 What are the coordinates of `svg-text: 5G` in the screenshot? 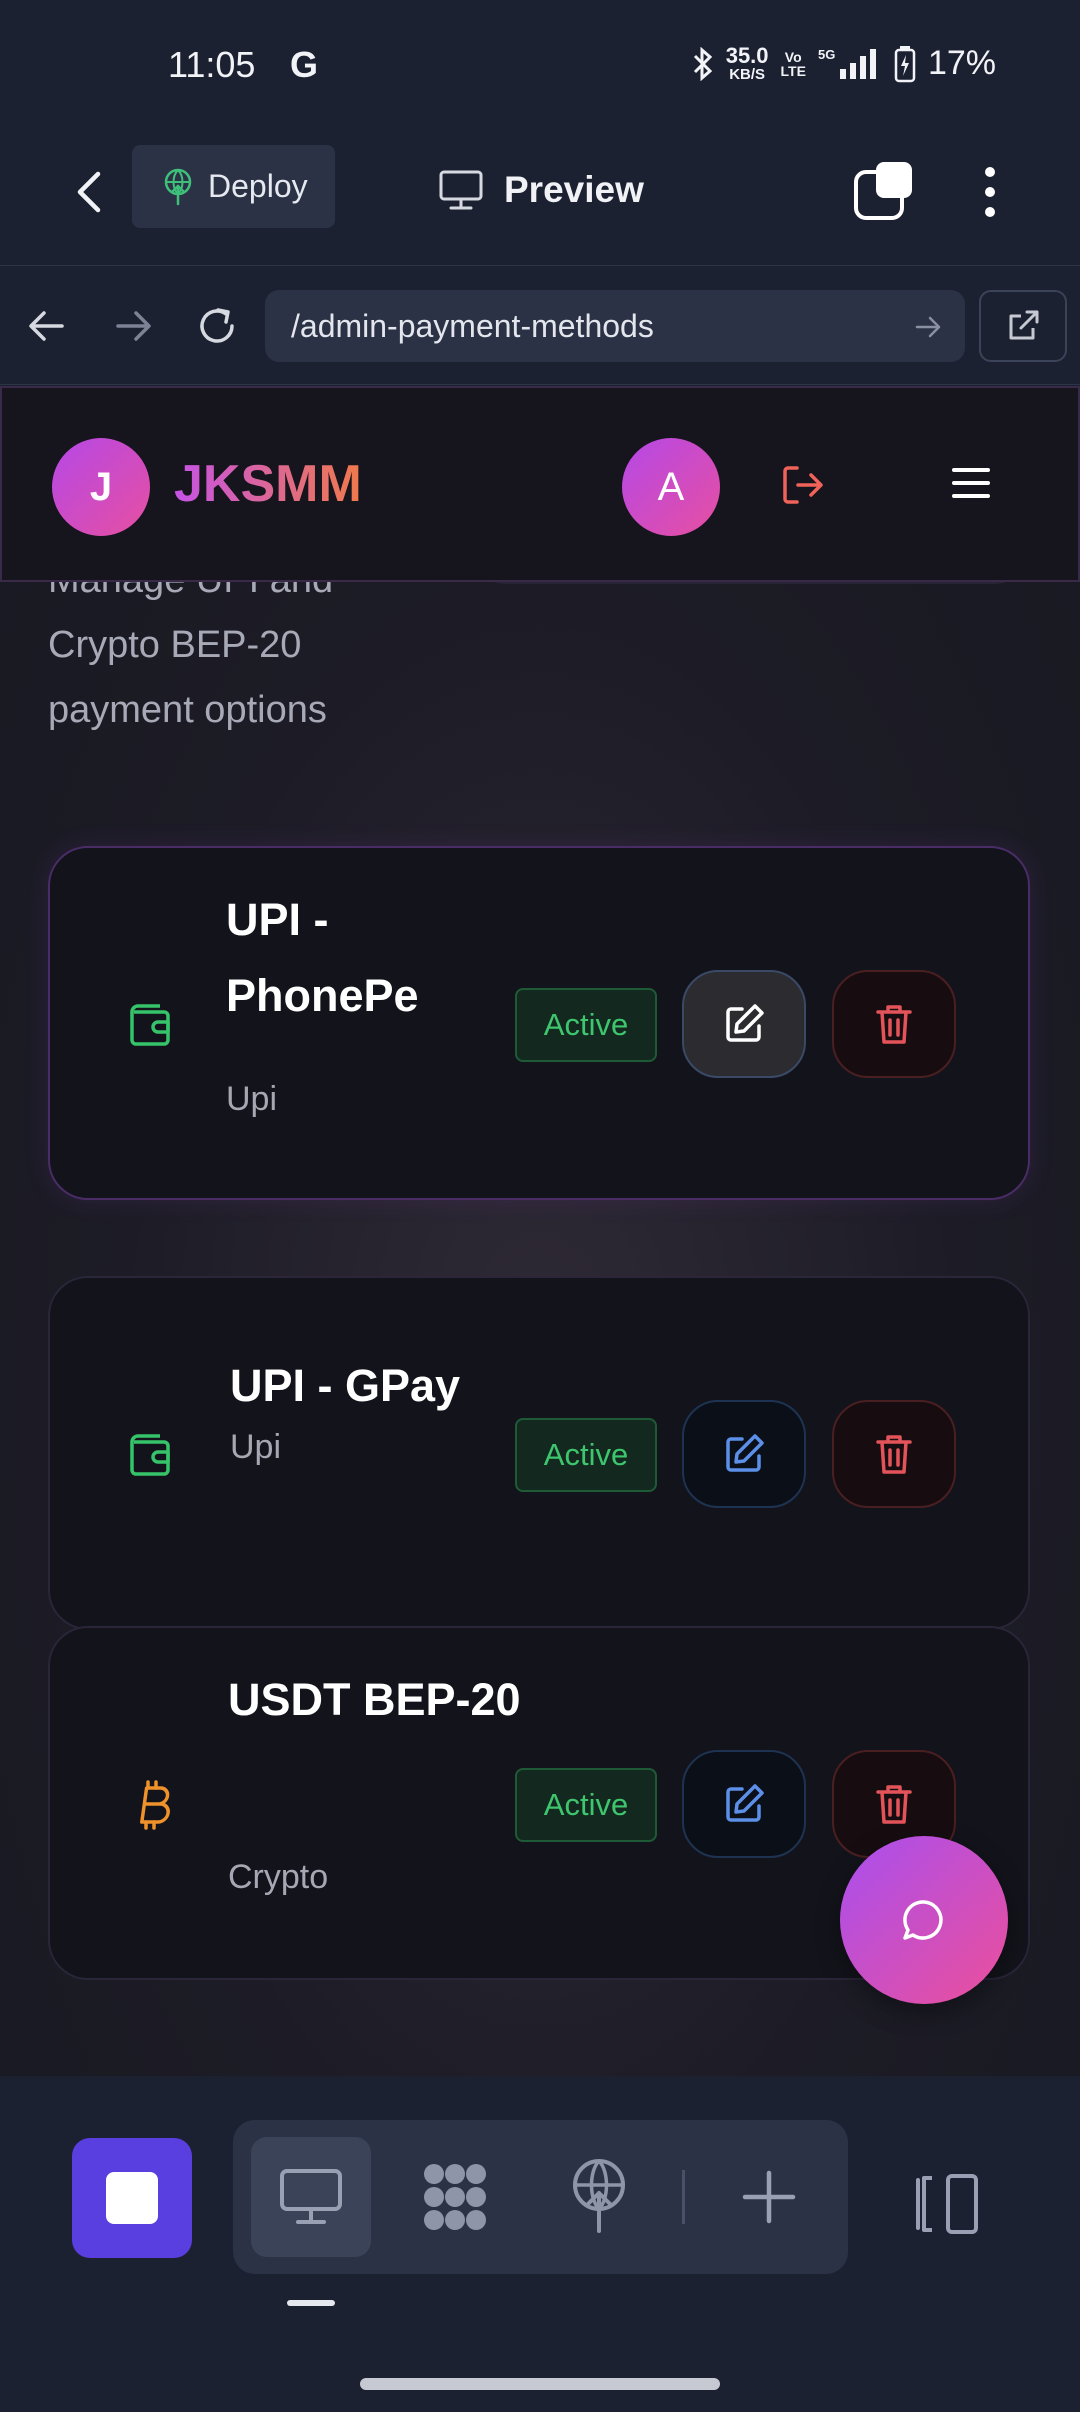 It's located at (826, 54).